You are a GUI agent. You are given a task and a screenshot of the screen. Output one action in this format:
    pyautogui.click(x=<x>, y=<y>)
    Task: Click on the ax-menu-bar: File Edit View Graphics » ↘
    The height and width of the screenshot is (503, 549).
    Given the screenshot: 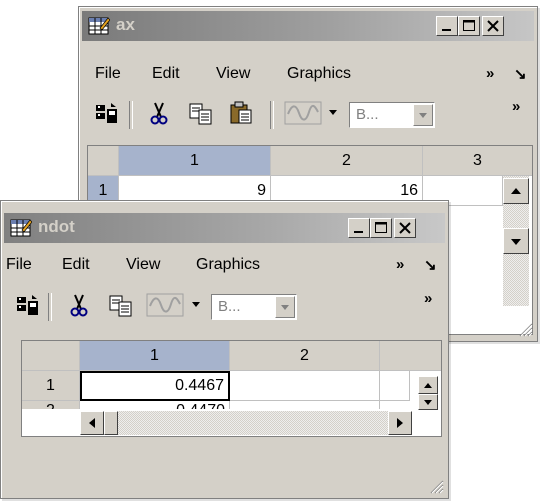 What is the action you would take?
    pyautogui.click(x=308, y=75)
    